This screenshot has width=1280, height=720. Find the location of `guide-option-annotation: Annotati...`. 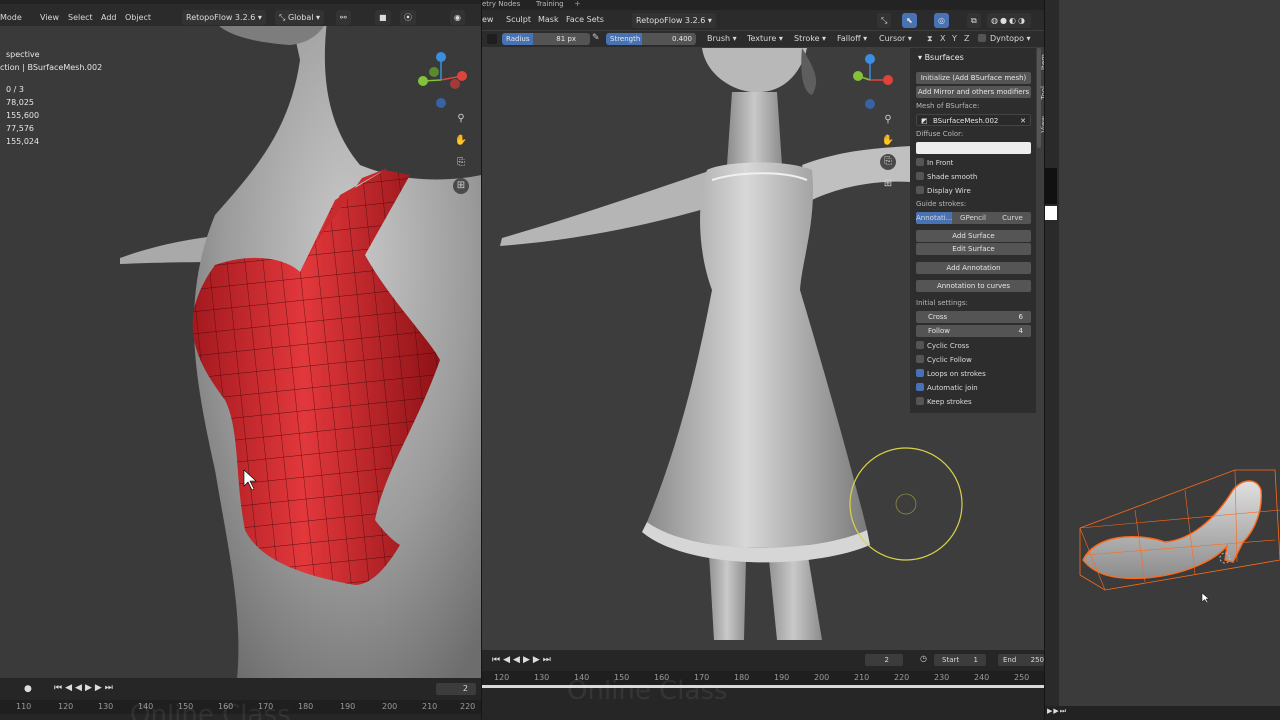

guide-option-annotation: Annotati... is located at coordinates (934, 218).